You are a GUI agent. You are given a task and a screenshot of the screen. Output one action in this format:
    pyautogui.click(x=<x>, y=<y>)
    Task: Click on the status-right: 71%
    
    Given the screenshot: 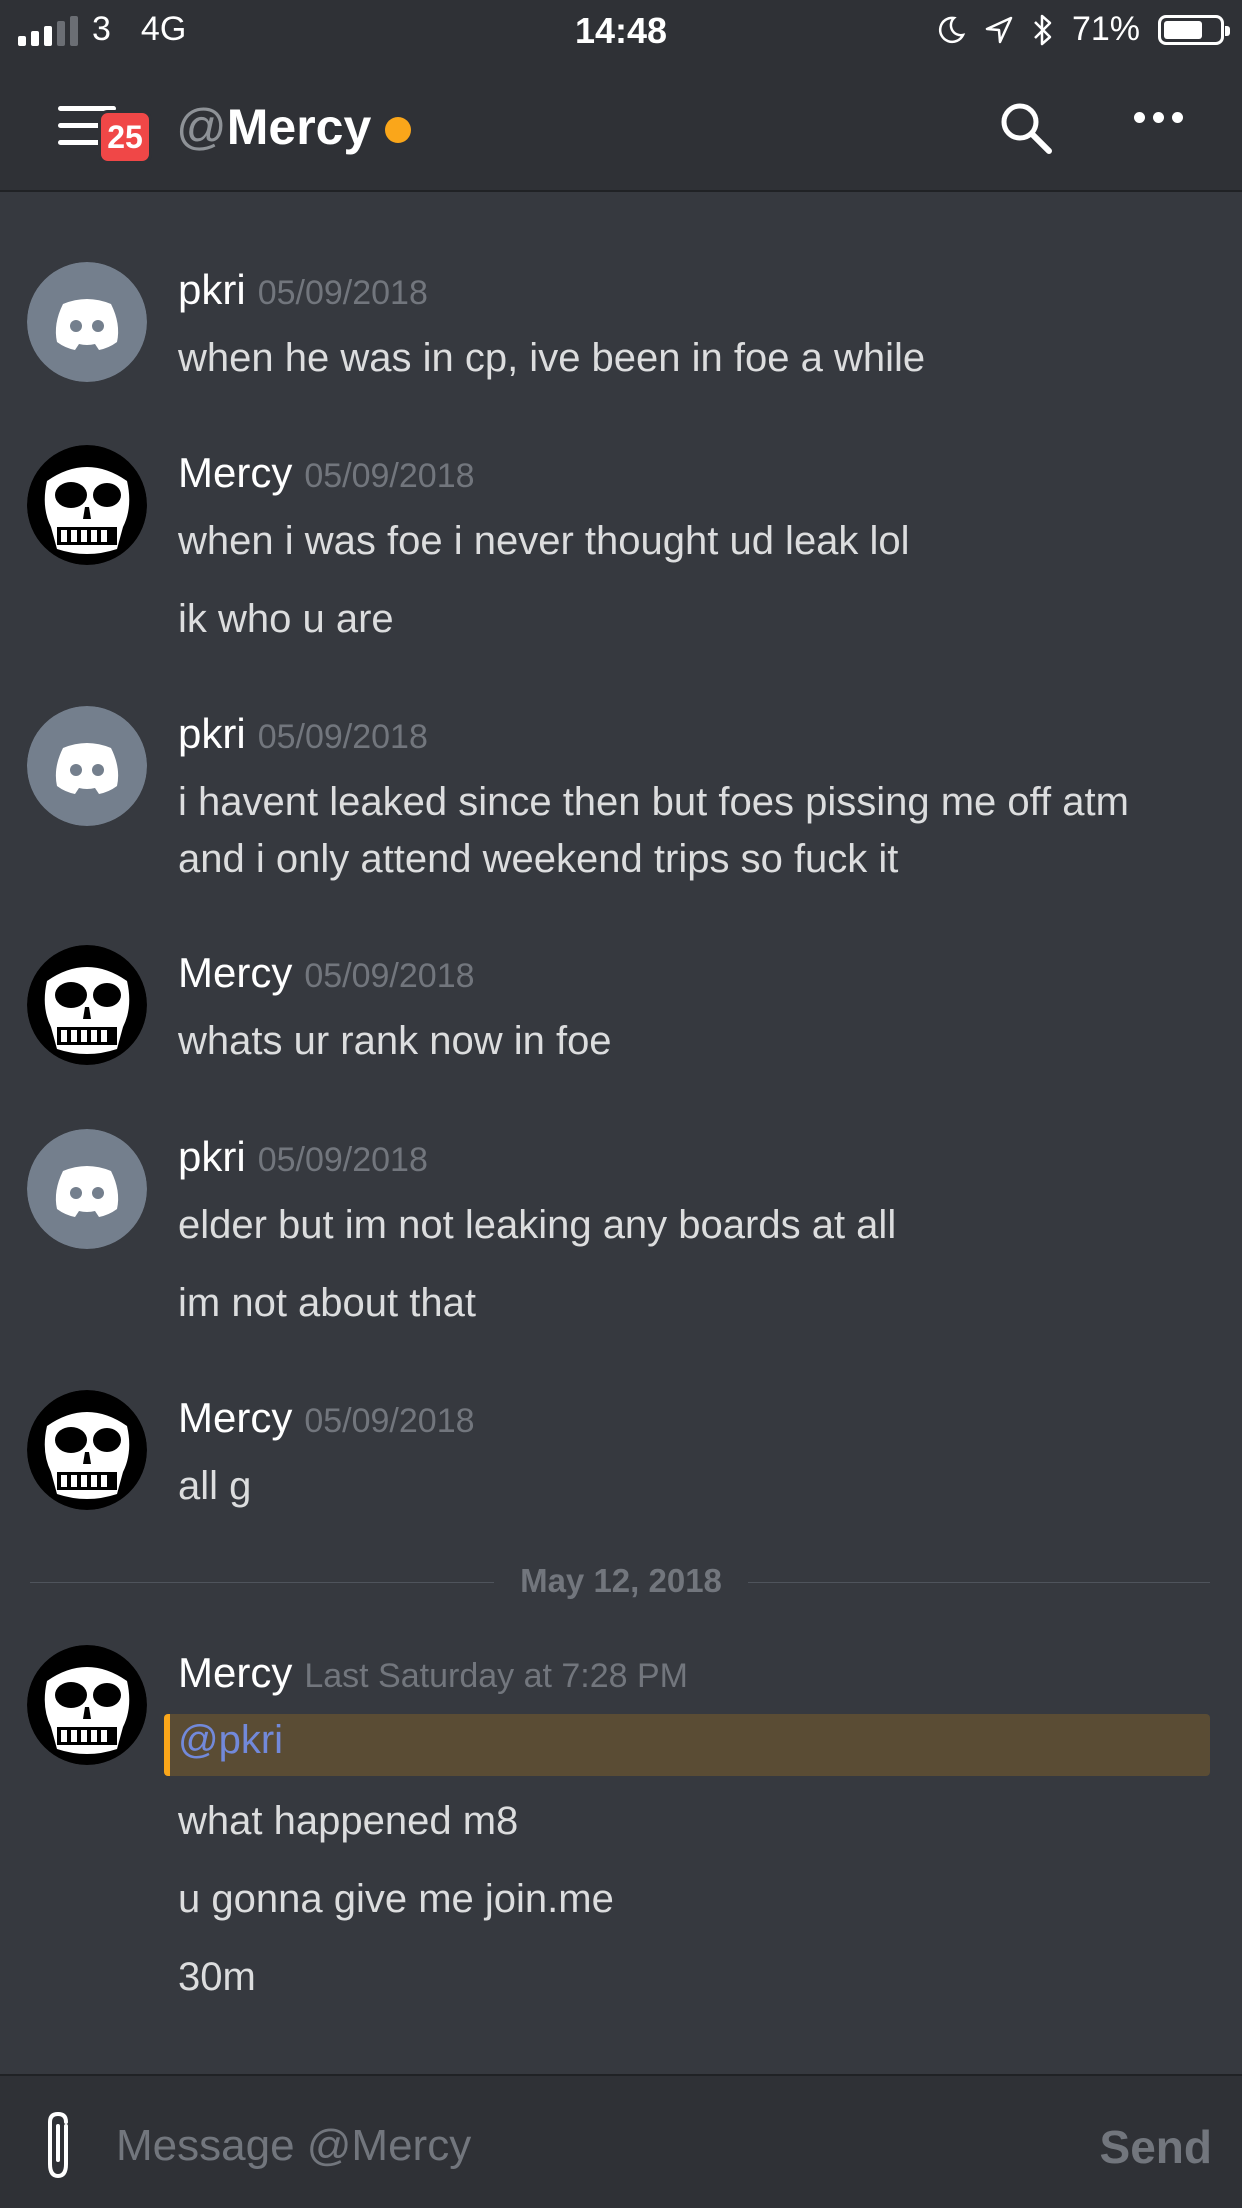 What is the action you would take?
    pyautogui.click(x=1083, y=29)
    